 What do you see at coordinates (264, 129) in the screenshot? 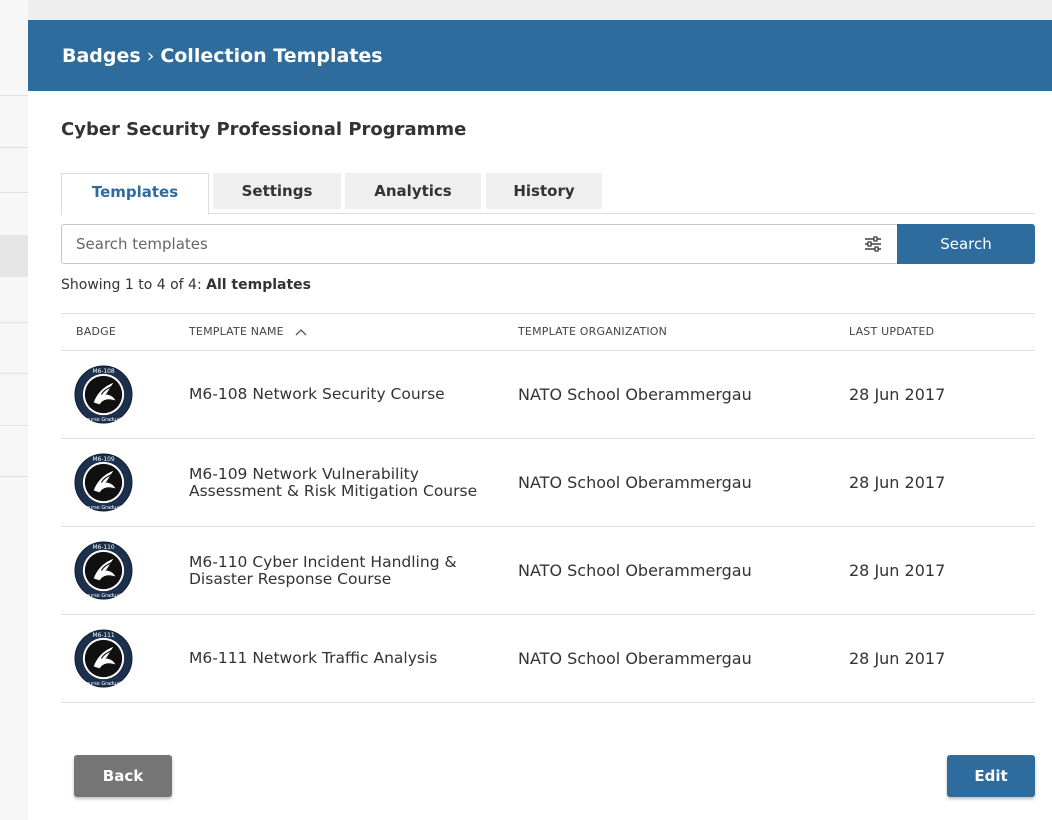
I see `page-title: Cyber Security Professional Programme` at bounding box center [264, 129].